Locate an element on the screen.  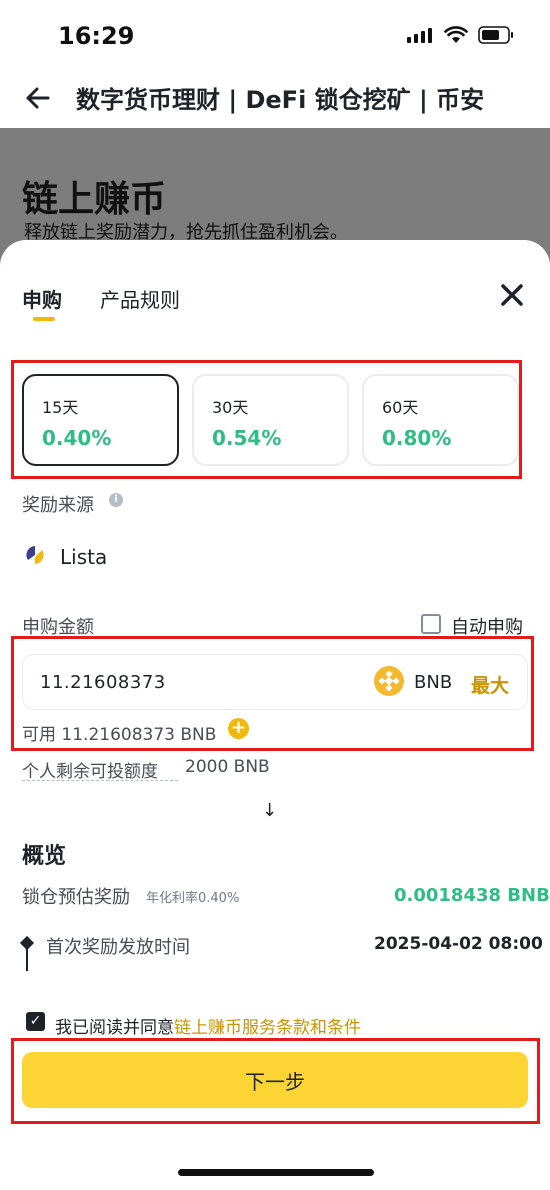
max-button: 最大 is located at coordinates (490, 684).